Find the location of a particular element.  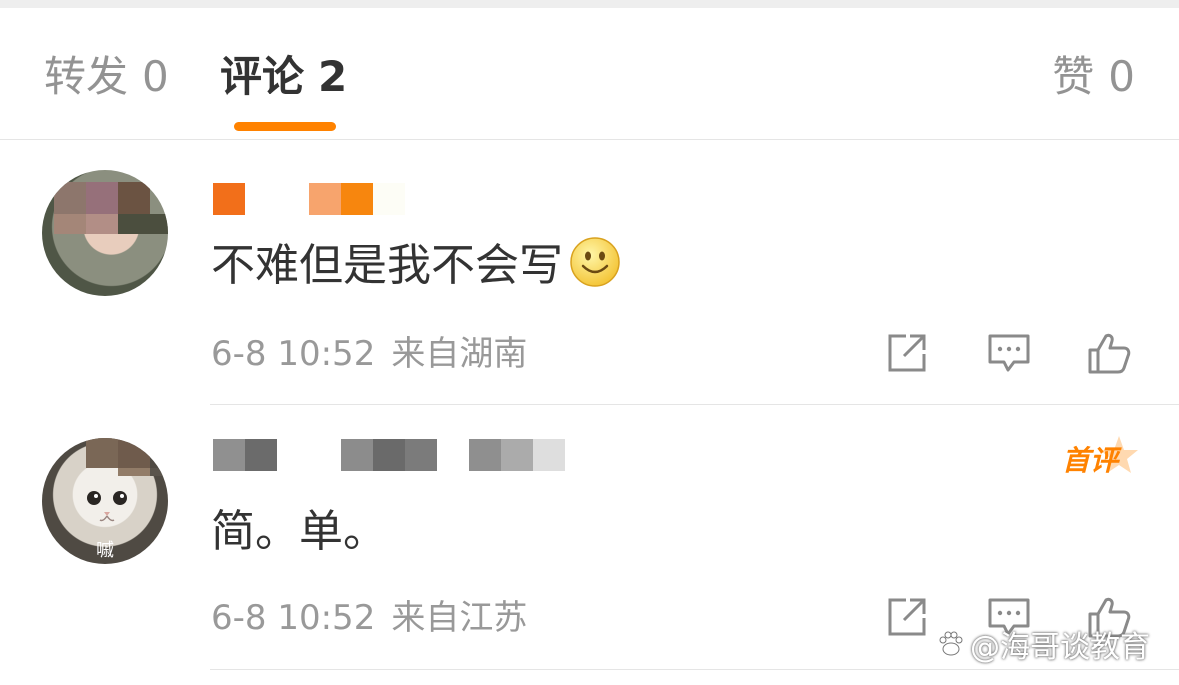

tab-comments-label: 评论 is located at coordinates (262, 76).